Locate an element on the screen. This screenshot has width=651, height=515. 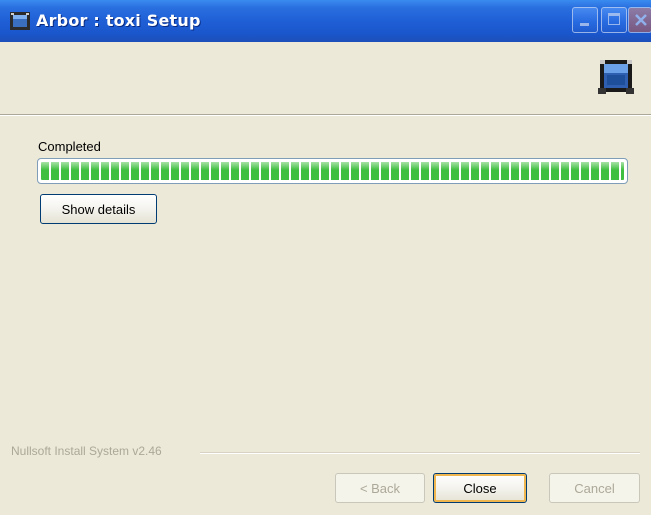
close-button: Close is located at coordinates (480, 488).